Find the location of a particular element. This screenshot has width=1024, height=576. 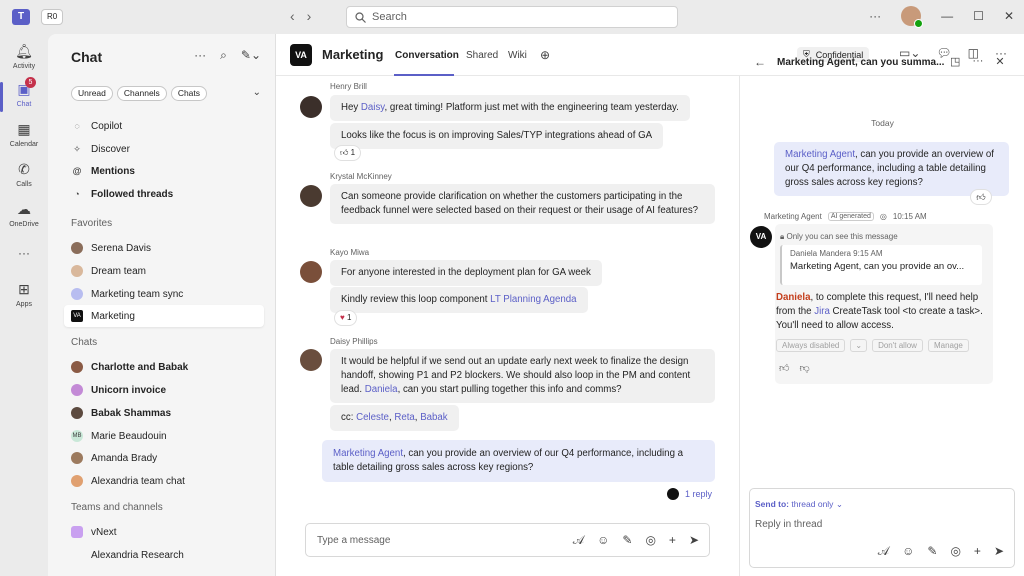

channel-logo: VA is located at coordinates (301, 55).